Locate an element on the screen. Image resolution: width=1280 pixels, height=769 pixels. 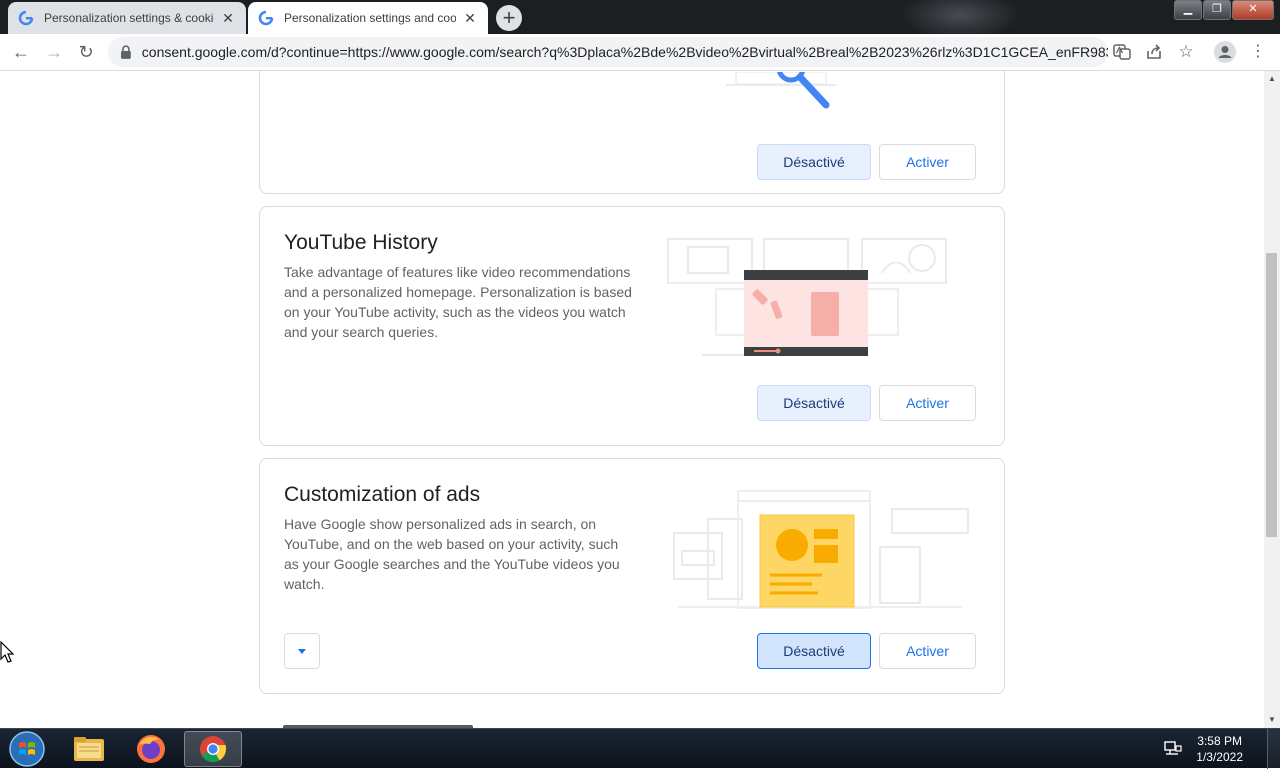
windows-taskbar: 3:58 PM 1/3/2022 is located at coordinates (640, 748).